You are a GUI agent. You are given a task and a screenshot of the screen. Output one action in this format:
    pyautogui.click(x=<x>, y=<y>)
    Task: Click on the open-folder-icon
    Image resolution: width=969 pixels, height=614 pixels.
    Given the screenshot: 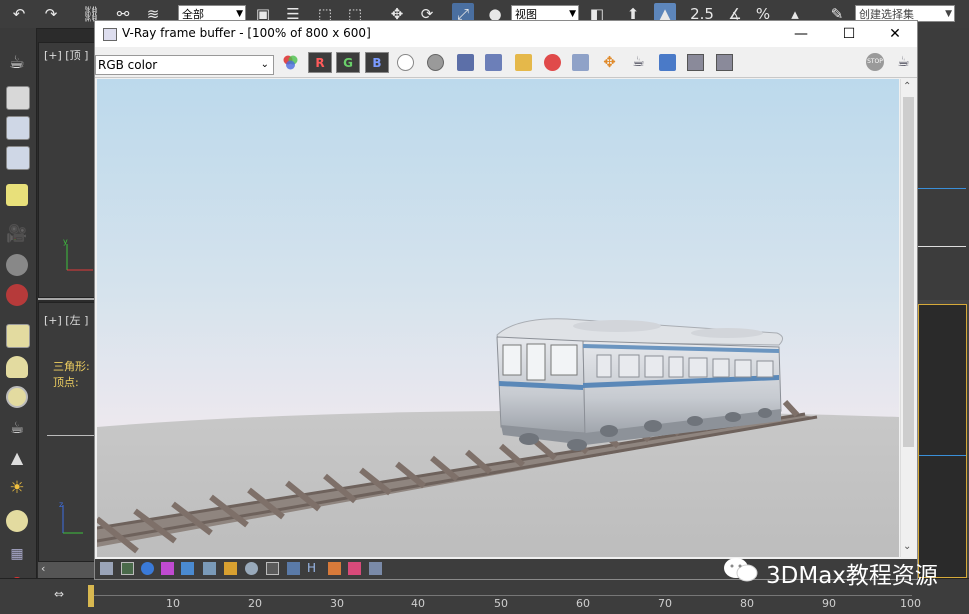 What is the action you would take?
    pyautogui.click(x=523, y=62)
    